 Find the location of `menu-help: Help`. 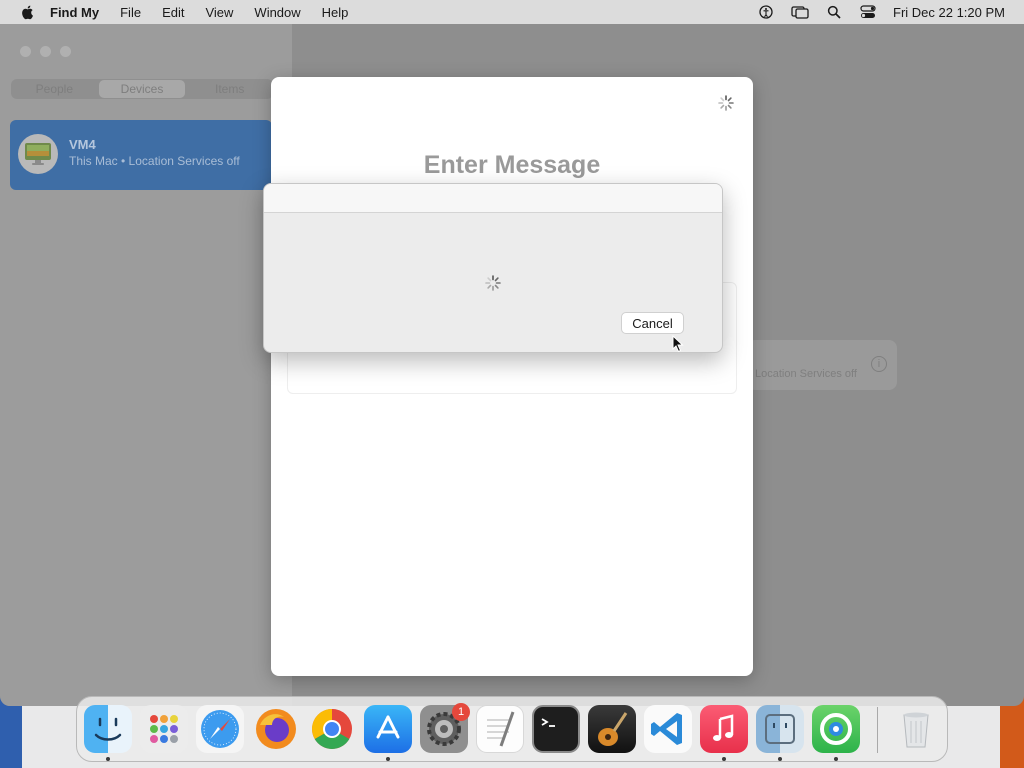

menu-help: Help is located at coordinates (335, 12).